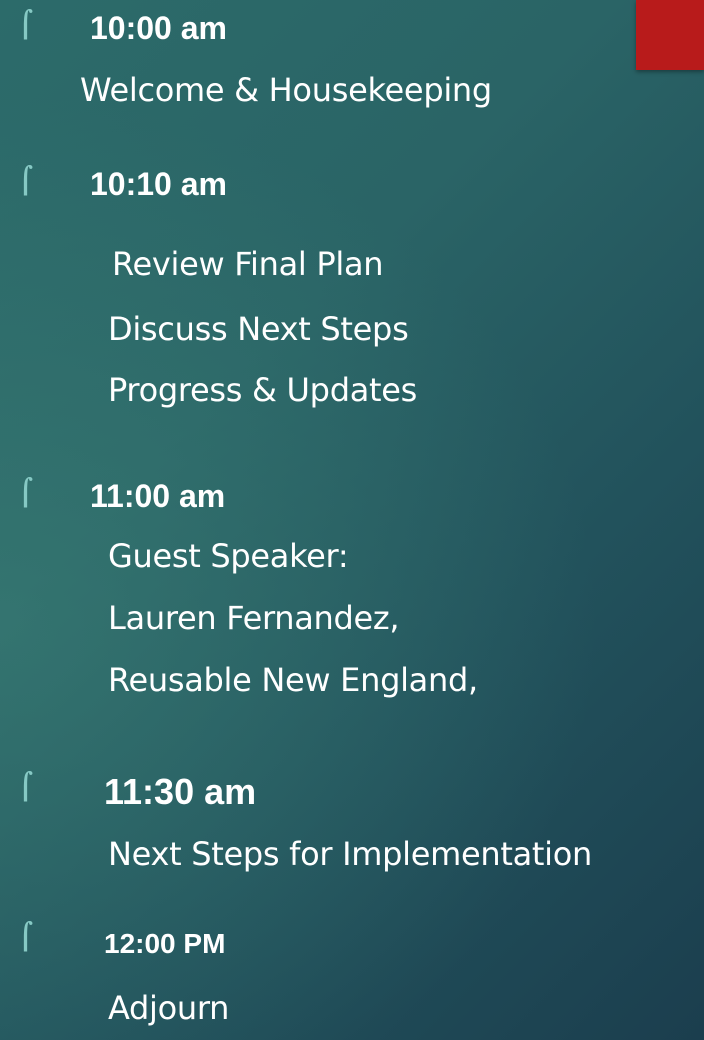  I want to click on session-time: 10:10 am, so click(158, 184).